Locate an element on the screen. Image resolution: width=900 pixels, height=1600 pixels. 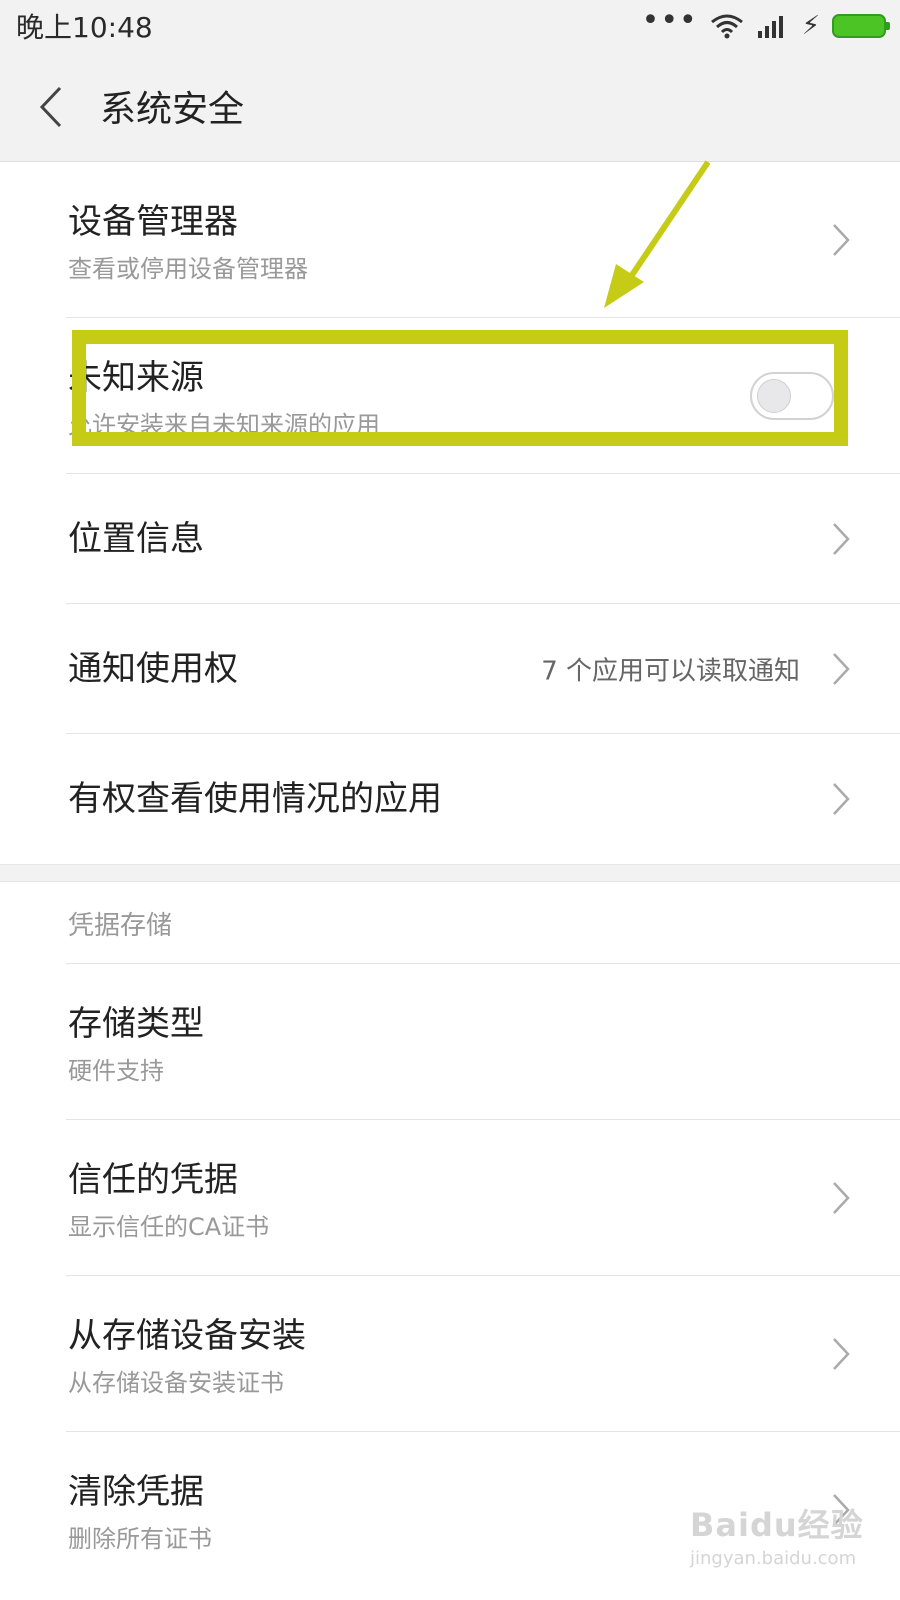
list-item-storage-type: 存储类型 硬件支持 is located at coordinates (450, 1042).